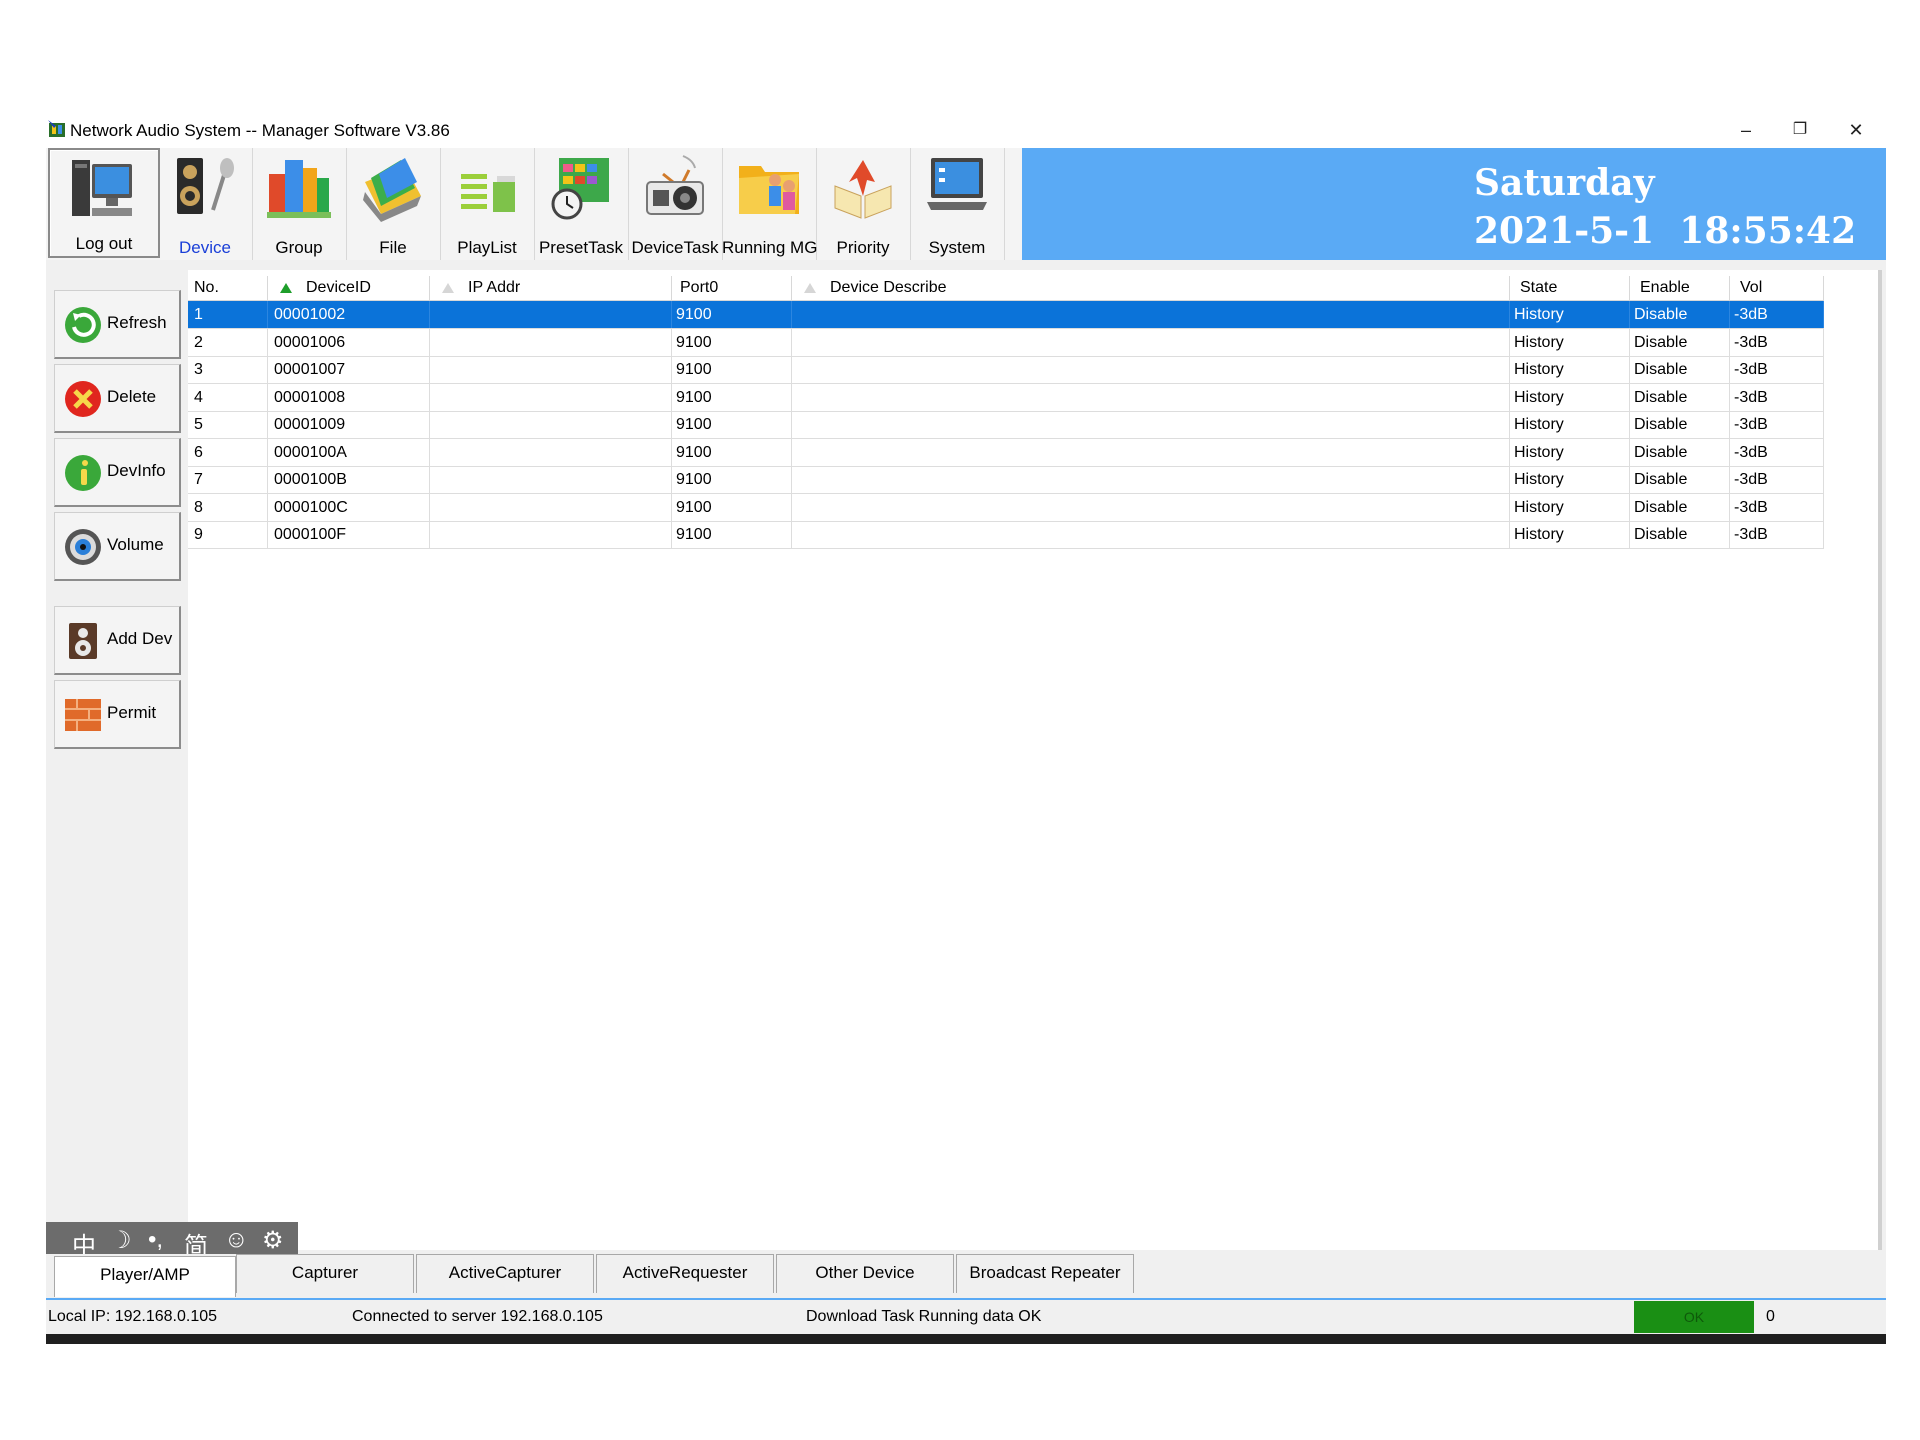  I want to click on toolbar-device-button: Device, so click(205, 204).